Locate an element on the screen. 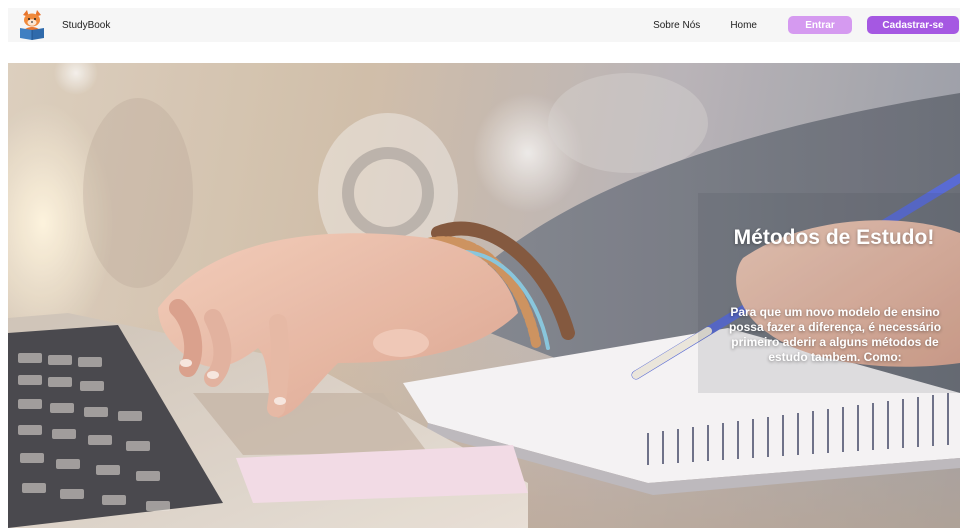 Image resolution: width=960 pixels, height=528 pixels. brand: StudyBook is located at coordinates (63, 25).